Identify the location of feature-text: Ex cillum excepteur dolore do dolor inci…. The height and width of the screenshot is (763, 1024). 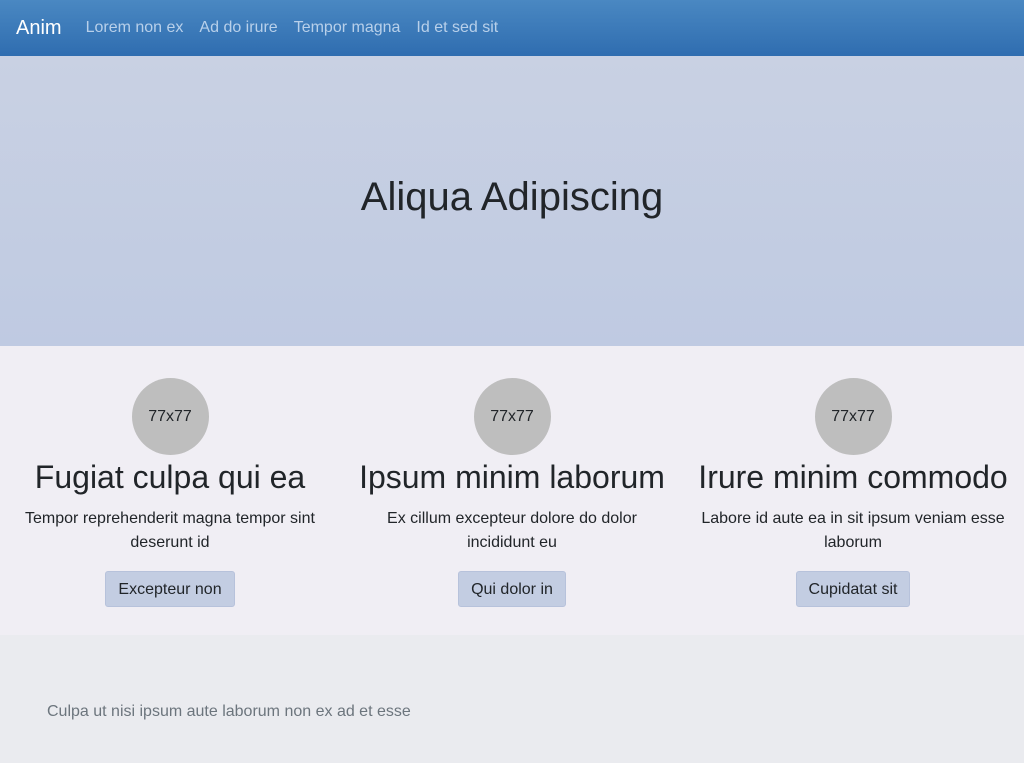
(512, 530).